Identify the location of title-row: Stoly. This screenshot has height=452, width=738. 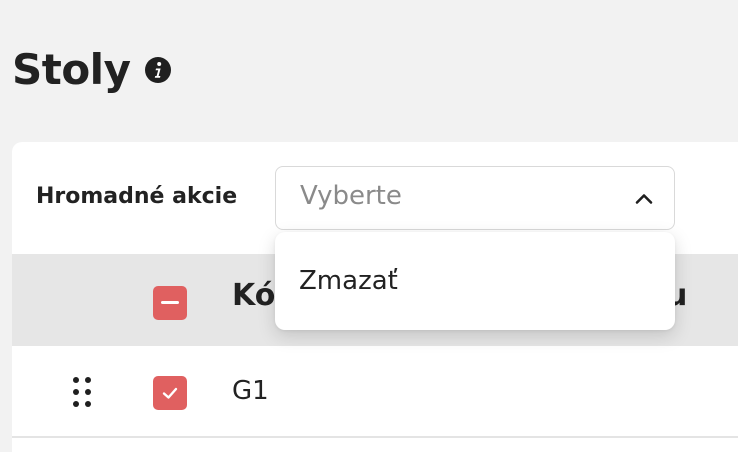
(92, 70).